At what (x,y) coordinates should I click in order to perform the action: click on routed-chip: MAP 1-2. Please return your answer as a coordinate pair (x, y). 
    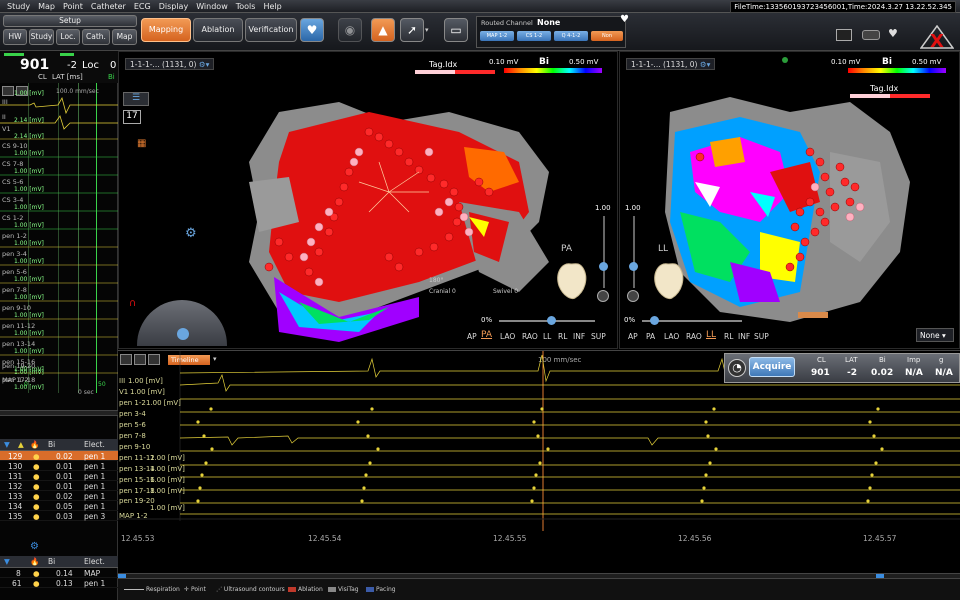
    Looking at the image, I should click on (497, 36).